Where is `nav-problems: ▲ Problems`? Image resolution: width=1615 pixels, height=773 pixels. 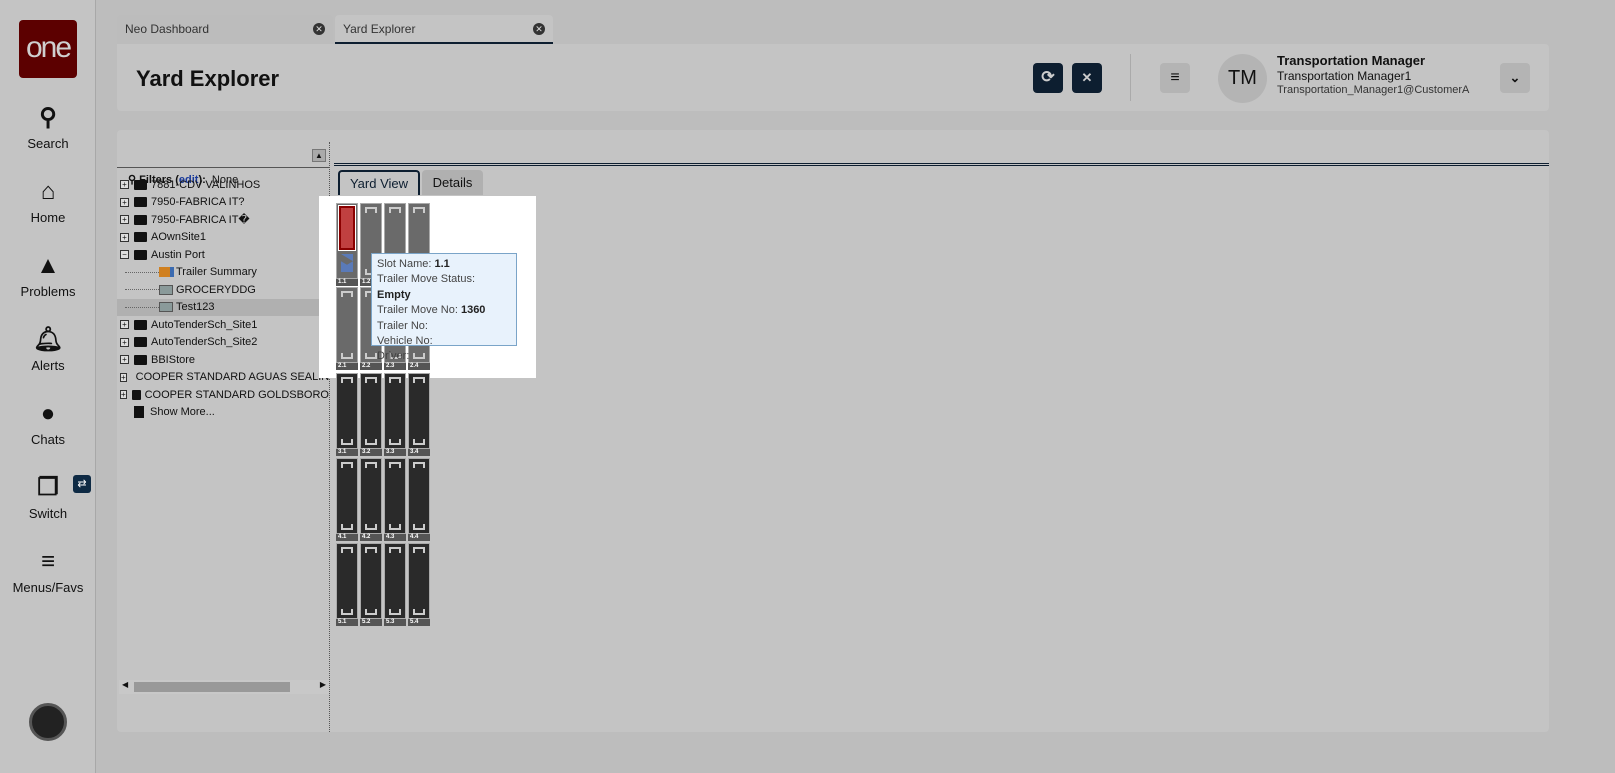 nav-problems: ▲ Problems is located at coordinates (48, 275).